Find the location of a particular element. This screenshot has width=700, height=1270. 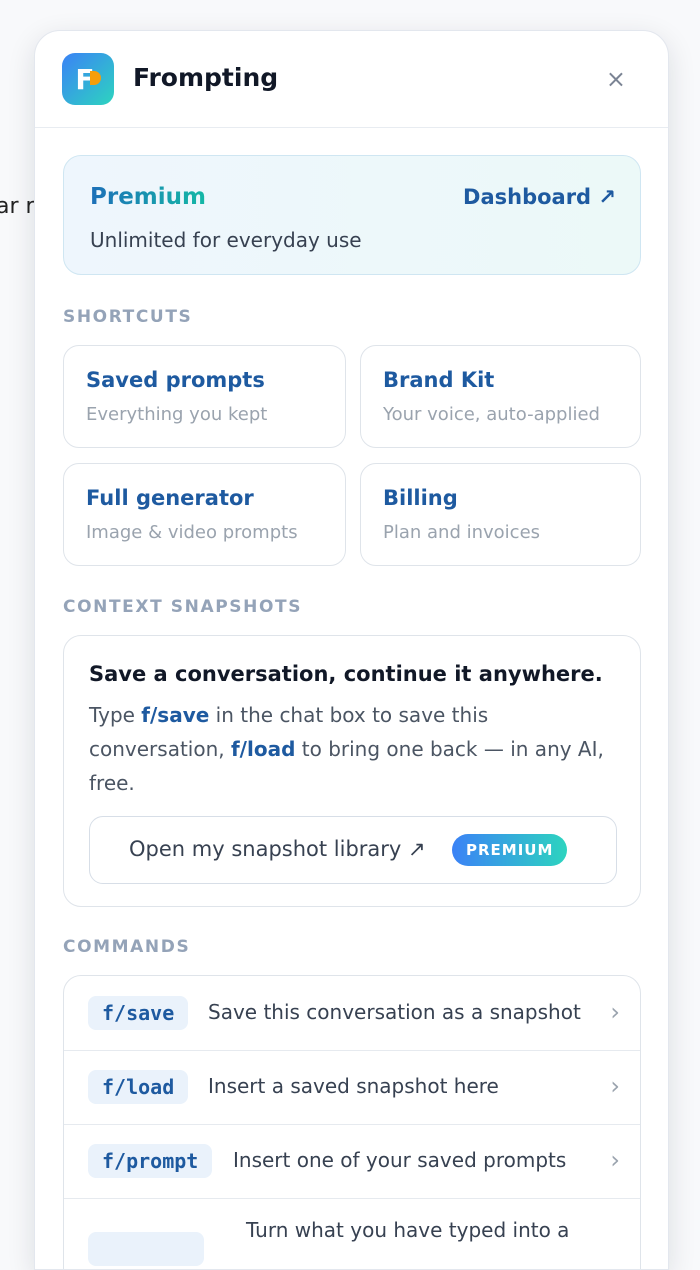

shortcut-subtitle: Your voice, auto-applied is located at coordinates (491, 414).